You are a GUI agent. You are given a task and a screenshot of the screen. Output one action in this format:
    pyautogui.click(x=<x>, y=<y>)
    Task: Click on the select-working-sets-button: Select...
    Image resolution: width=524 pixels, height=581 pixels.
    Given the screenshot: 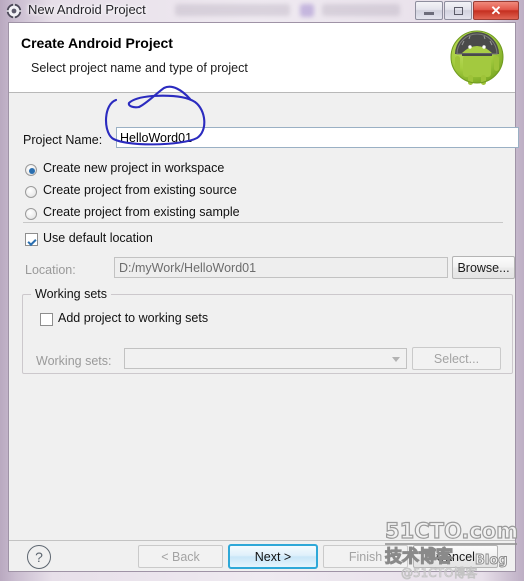 What is the action you would take?
    pyautogui.click(x=456, y=358)
    